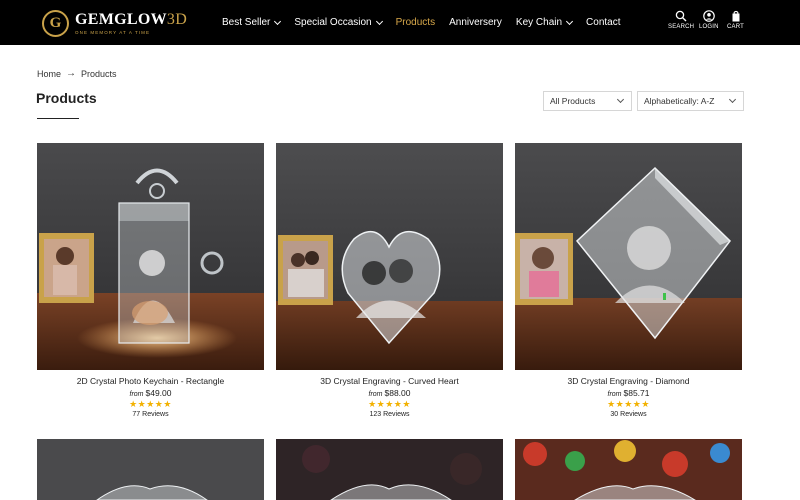 This screenshot has width=800, height=500. What do you see at coordinates (113, 32) in the screenshot?
I see `brand-tagline: ONE MEMORY AT A TIME` at bounding box center [113, 32].